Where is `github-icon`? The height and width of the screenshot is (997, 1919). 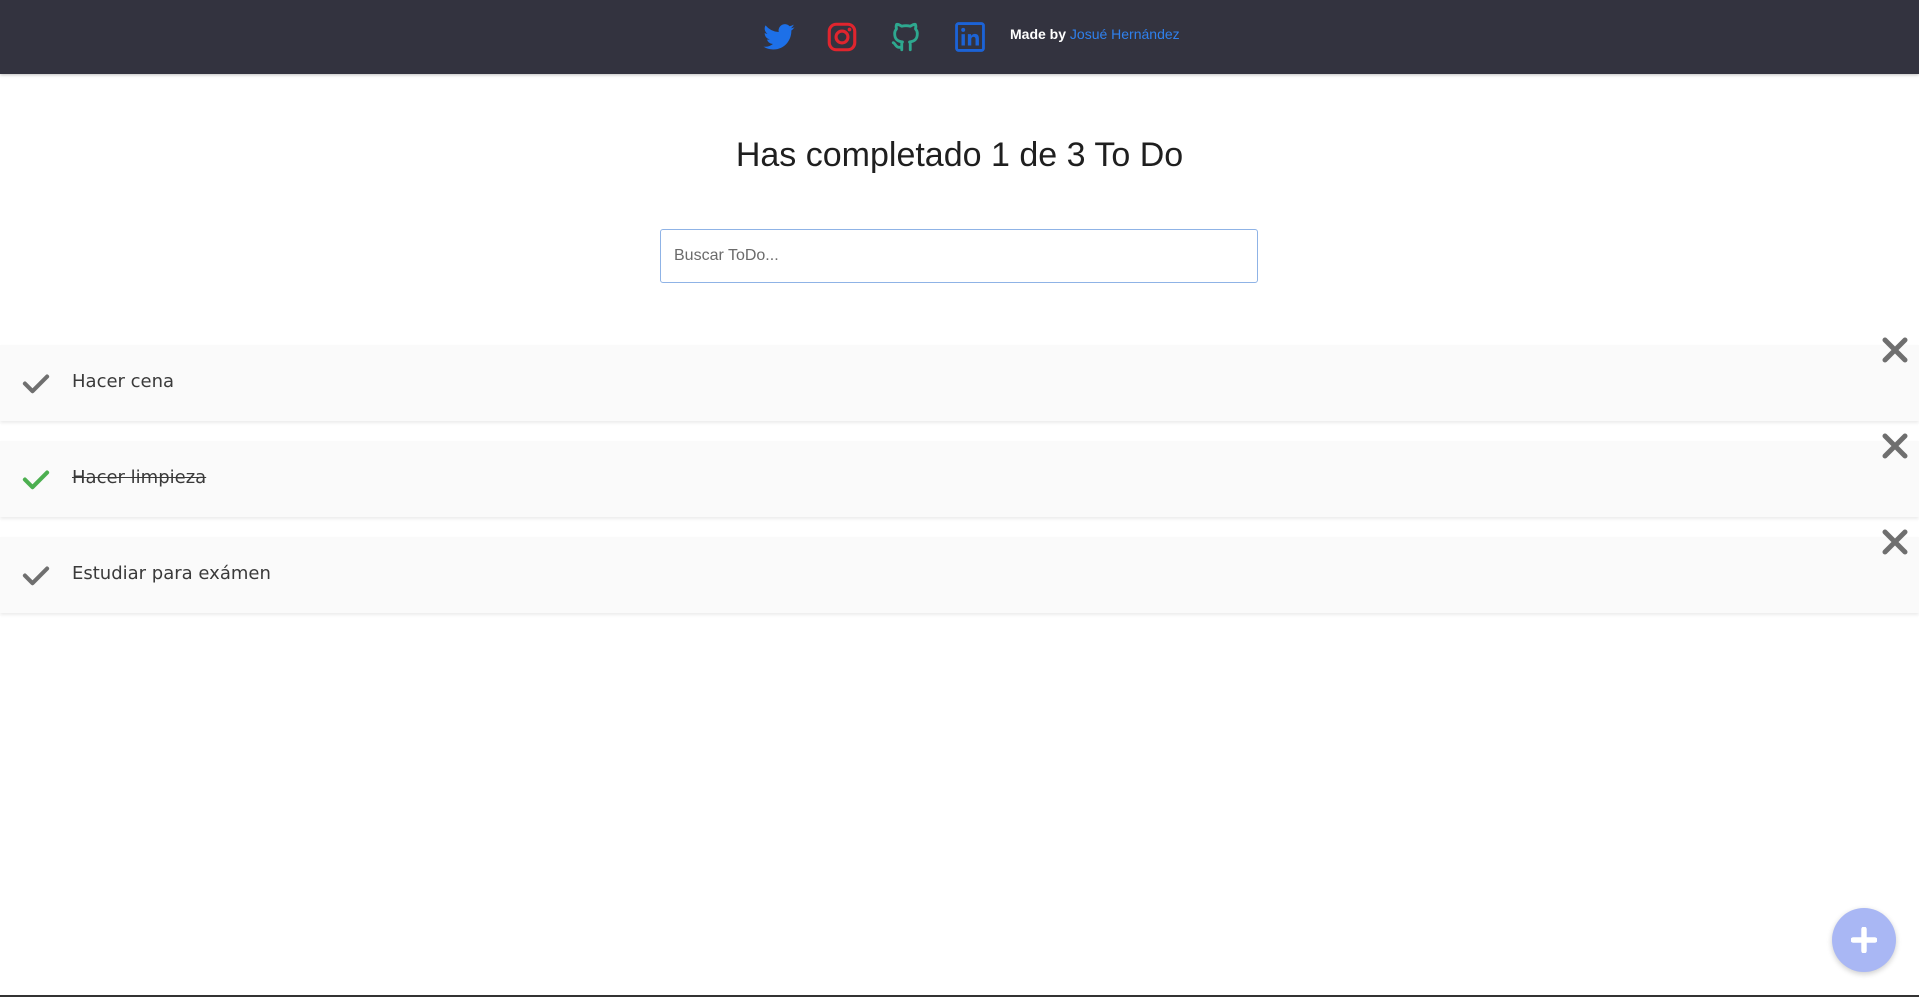
github-icon is located at coordinates (906, 37).